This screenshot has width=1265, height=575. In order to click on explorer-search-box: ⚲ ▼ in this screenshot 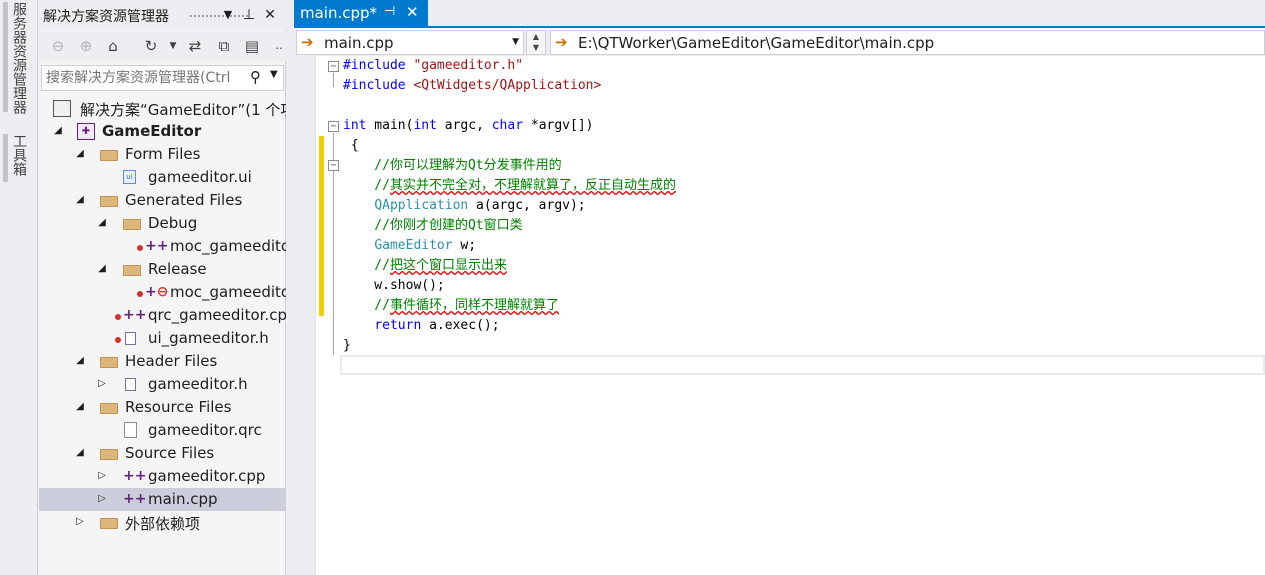, I will do `click(162, 78)`.